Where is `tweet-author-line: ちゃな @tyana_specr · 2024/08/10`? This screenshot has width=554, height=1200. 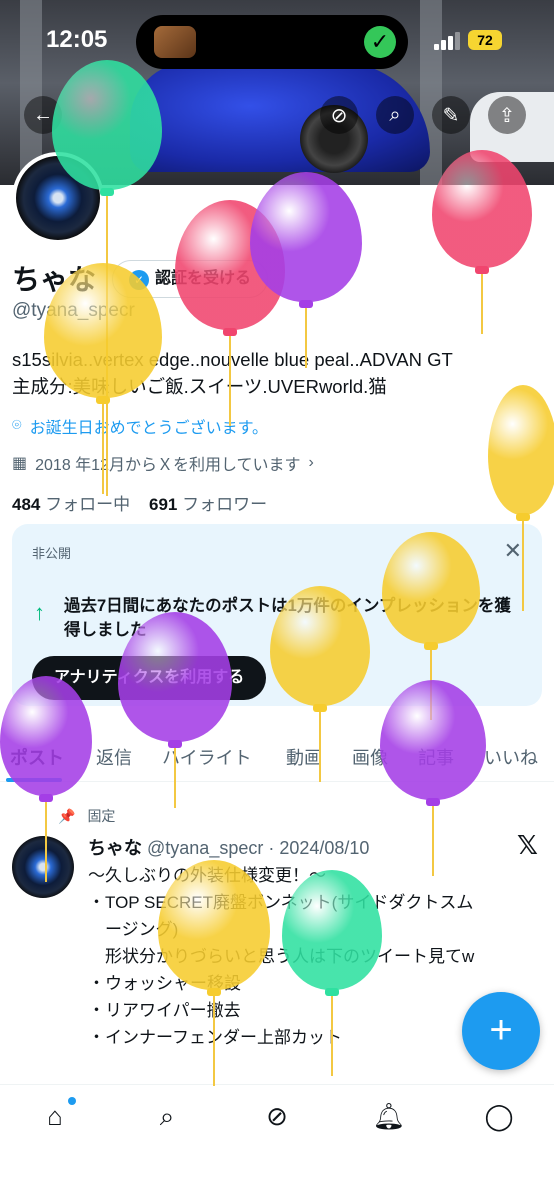 tweet-author-line: ちゃな @tyana_specr · 2024/08/10 is located at coordinates (228, 847).